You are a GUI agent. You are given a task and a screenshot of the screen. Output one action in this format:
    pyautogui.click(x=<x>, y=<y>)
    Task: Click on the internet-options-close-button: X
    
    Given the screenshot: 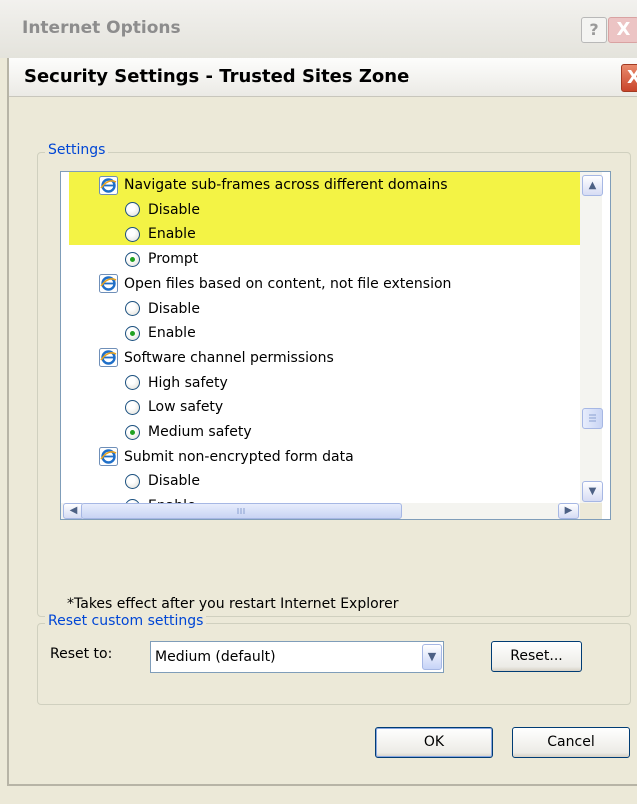 What is the action you would take?
    pyautogui.click(x=622, y=30)
    